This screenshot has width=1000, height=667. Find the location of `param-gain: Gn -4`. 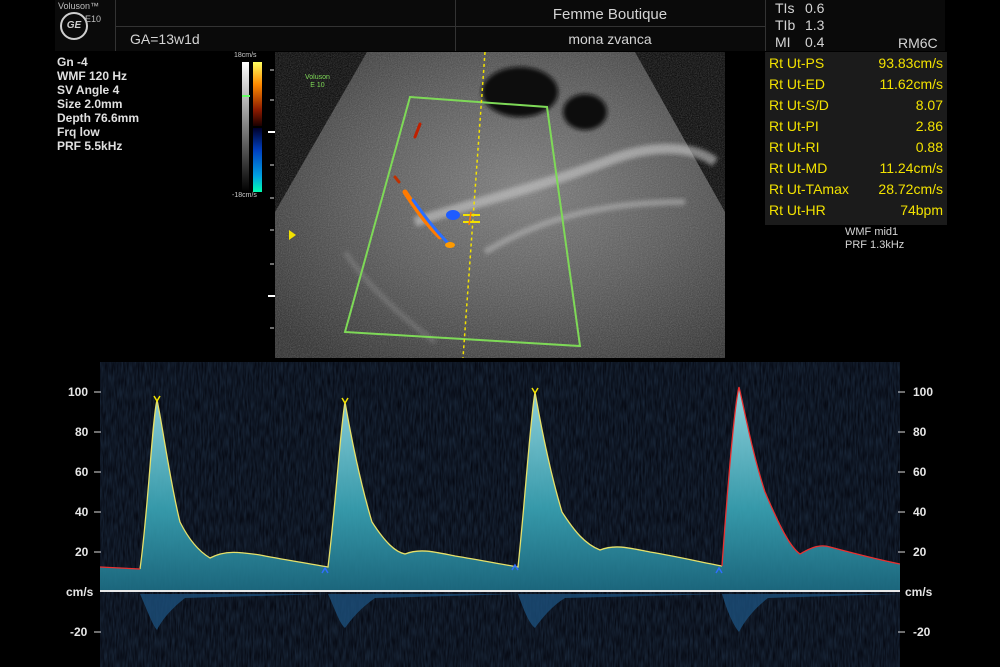

param-gain: Gn -4 is located at coordinates (72, 62).